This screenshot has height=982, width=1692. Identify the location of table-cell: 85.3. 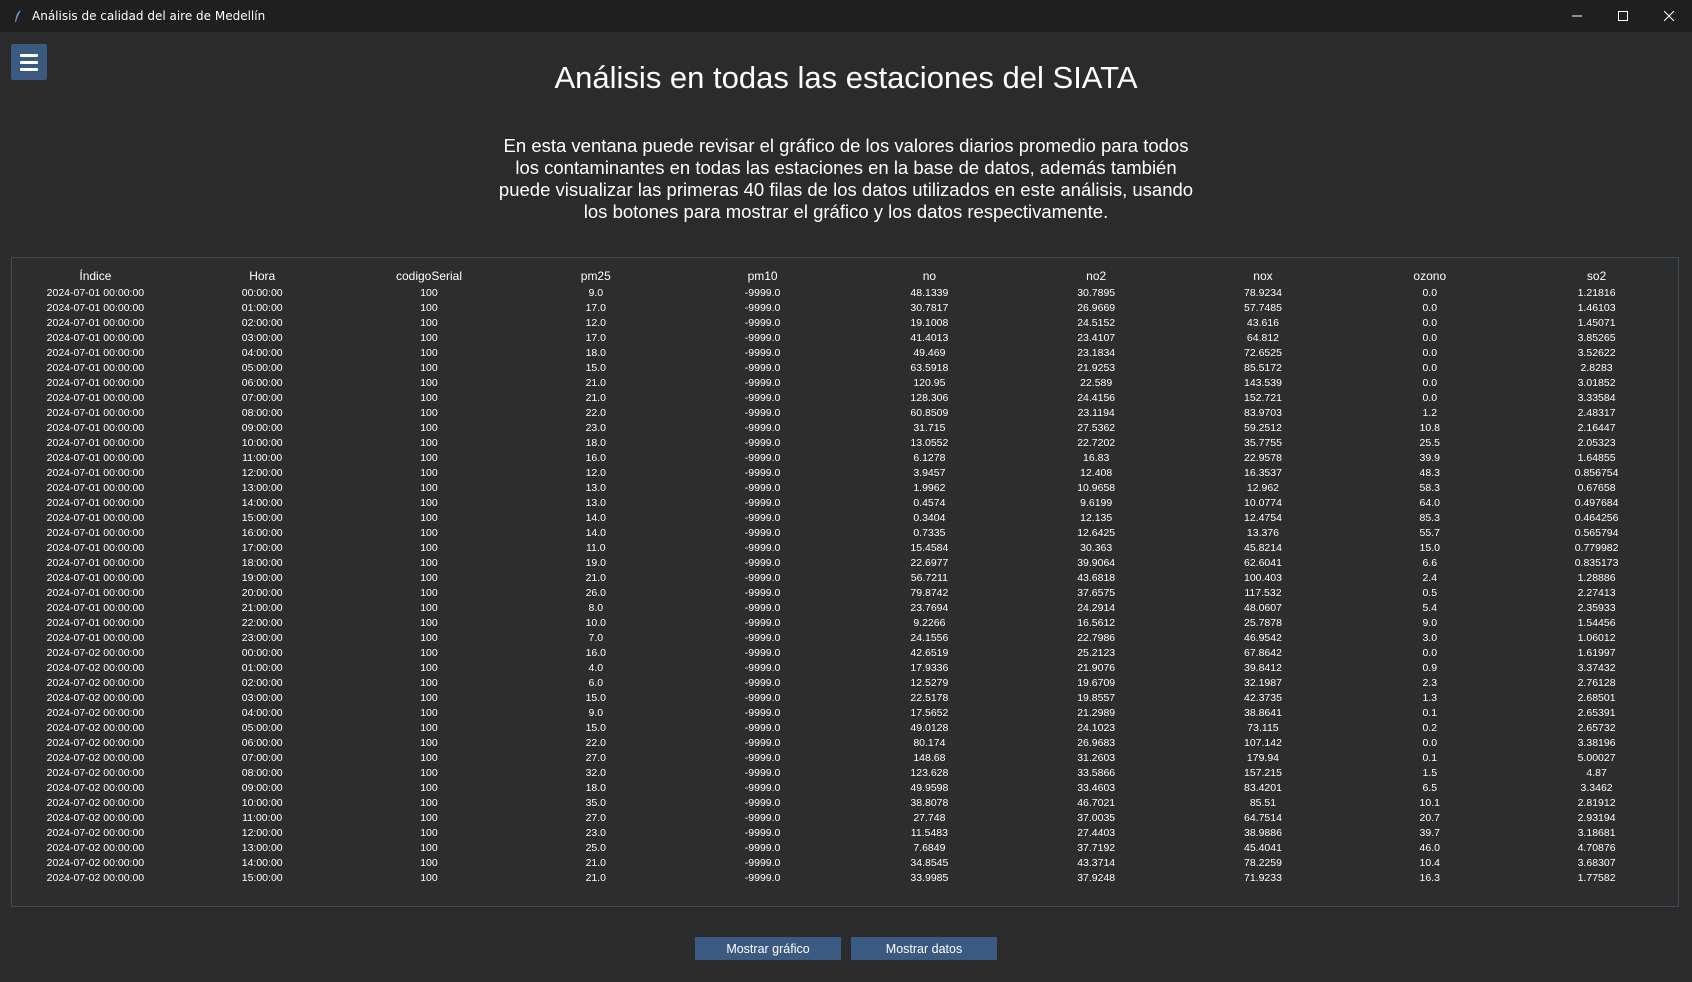
(1429, 518).